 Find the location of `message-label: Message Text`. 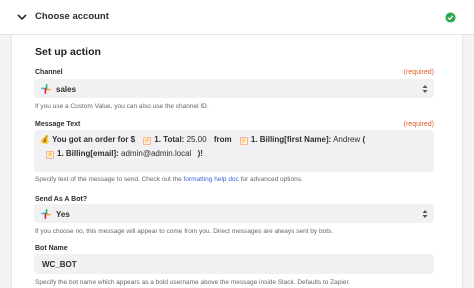

message-label: Message Text is located at coordinates (58, 124).